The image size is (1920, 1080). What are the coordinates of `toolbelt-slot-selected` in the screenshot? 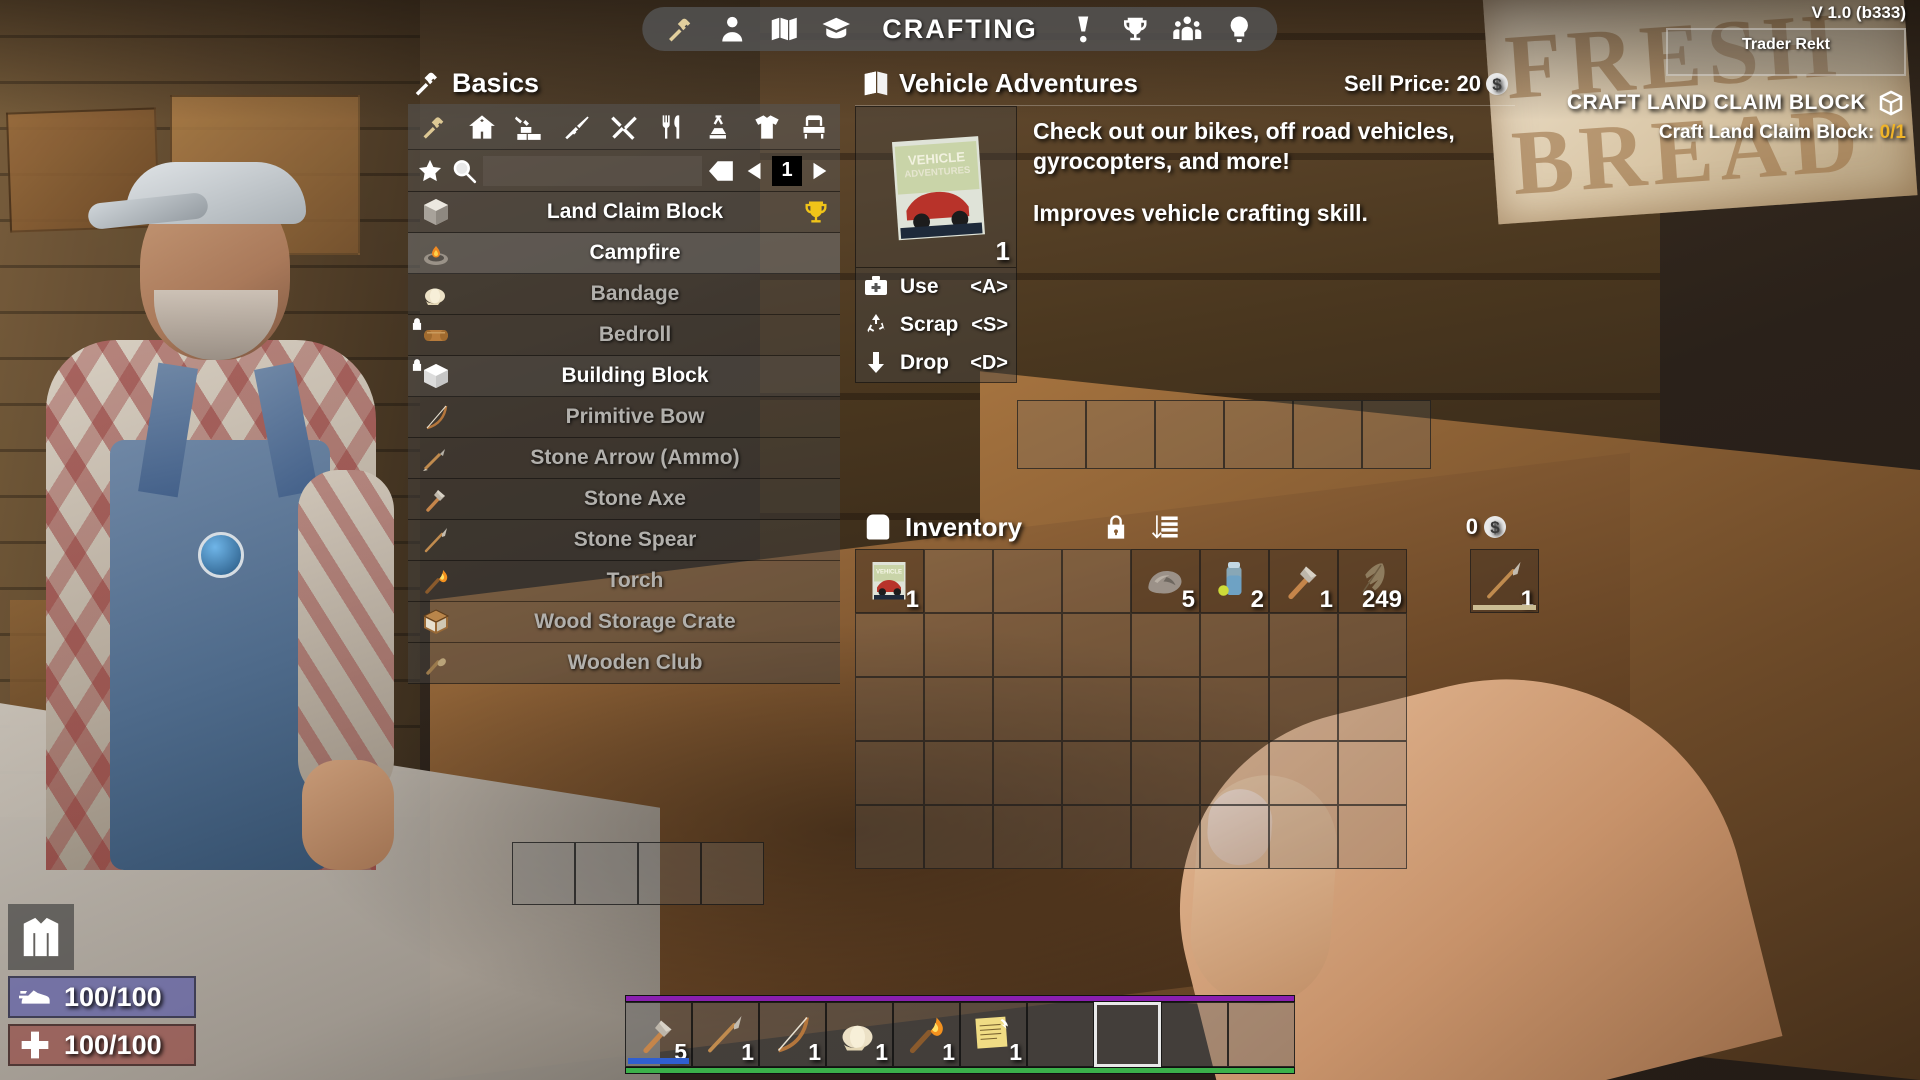 It's located at (1127, 1034).